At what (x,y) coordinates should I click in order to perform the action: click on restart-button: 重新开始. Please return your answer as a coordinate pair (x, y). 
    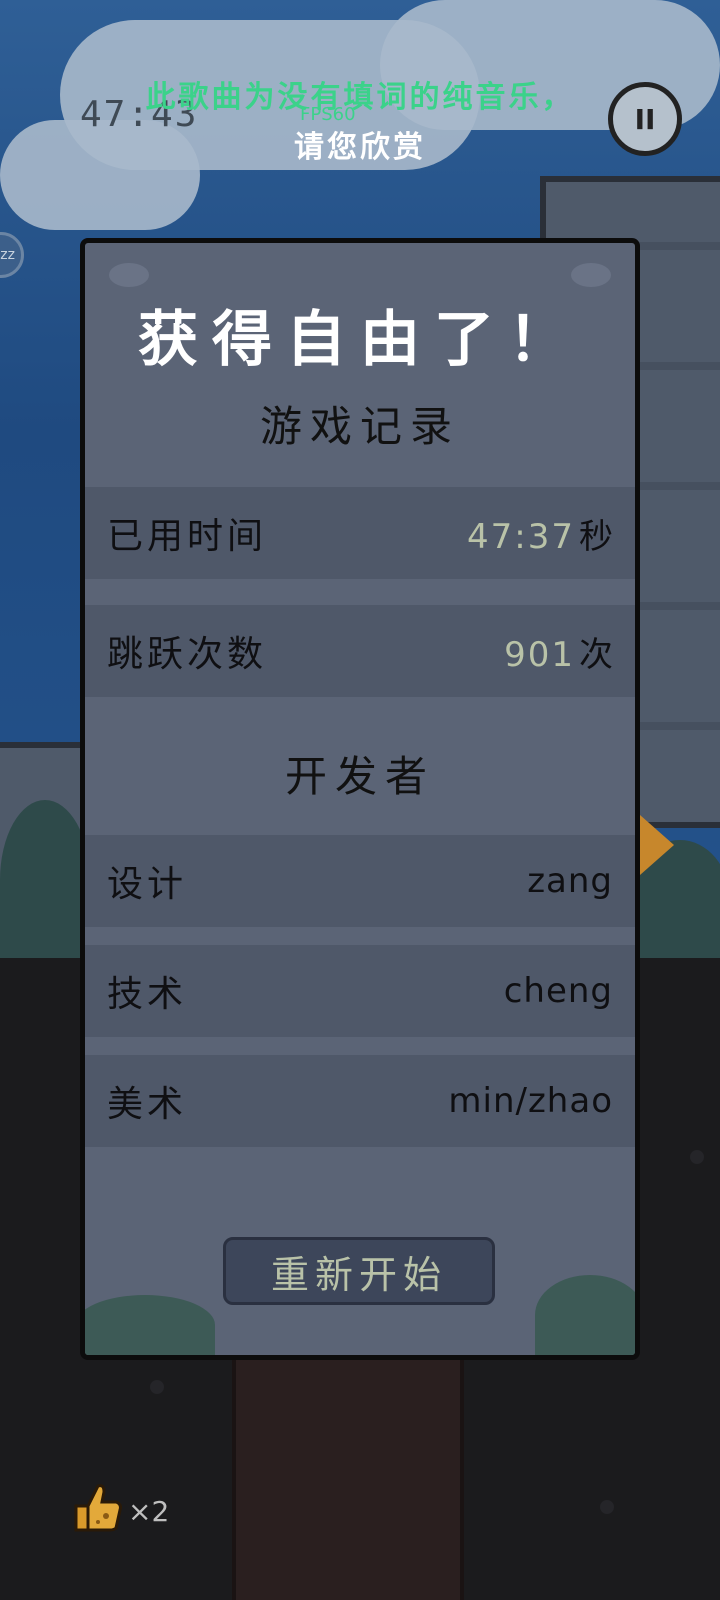
    Looking at the image, I should click on (359, 1271).